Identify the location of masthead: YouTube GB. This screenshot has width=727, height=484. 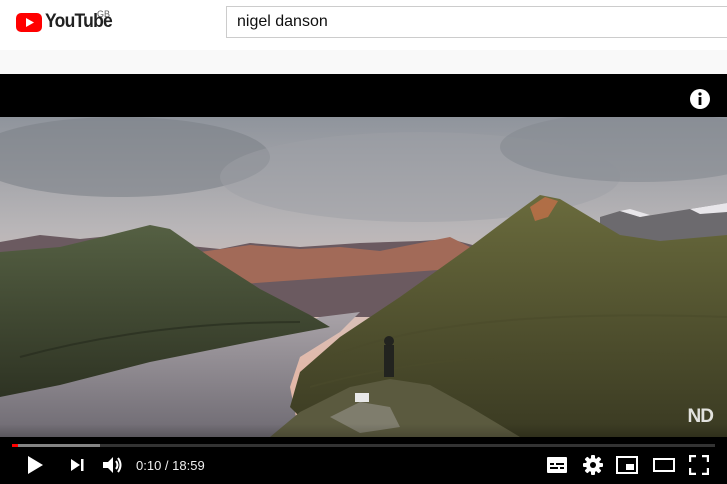
(363, 25).